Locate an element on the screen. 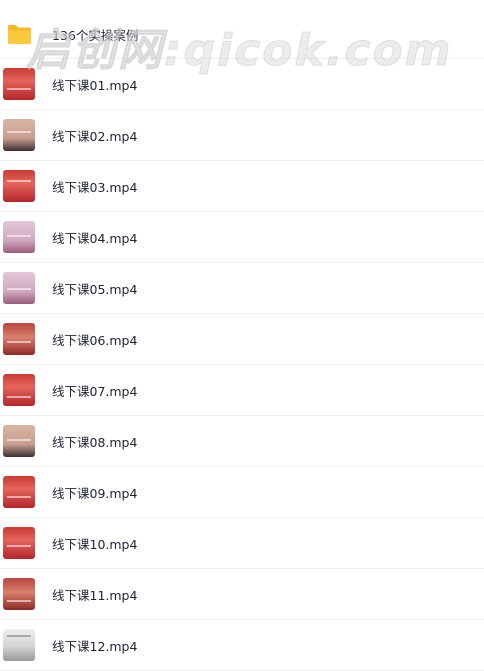  folder-icon is located at coordinates (19, 34).